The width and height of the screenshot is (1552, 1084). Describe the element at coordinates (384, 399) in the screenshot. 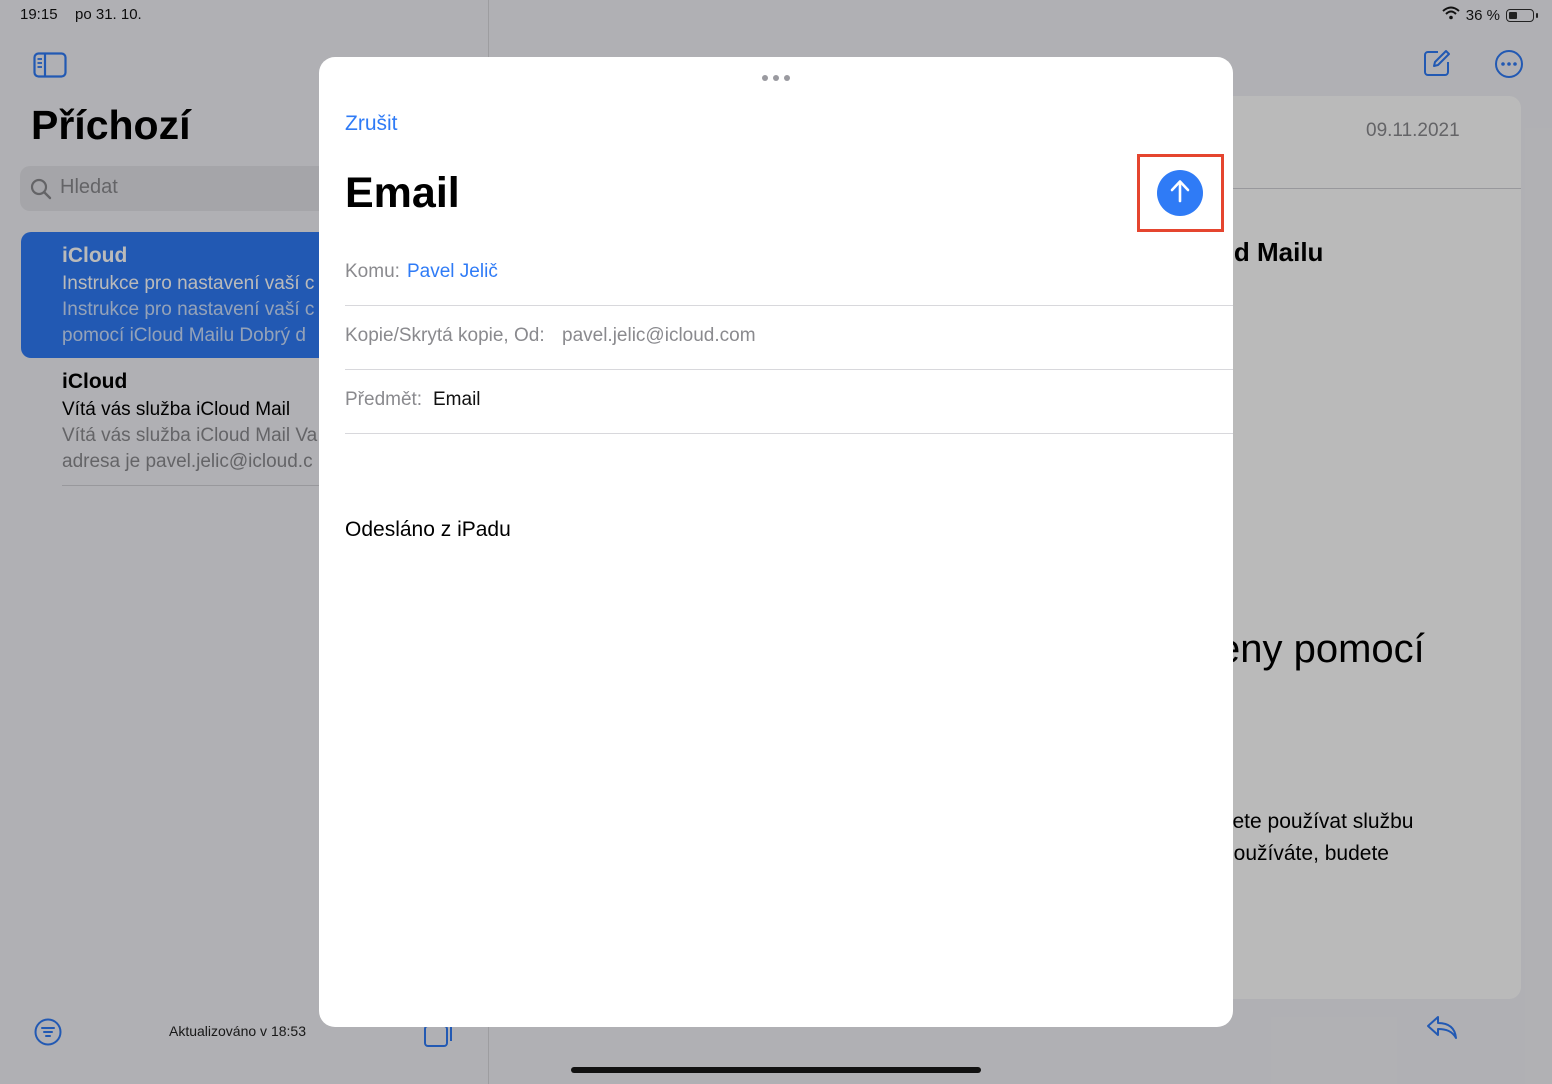

I see `subject-label: Předmět:` at that location.